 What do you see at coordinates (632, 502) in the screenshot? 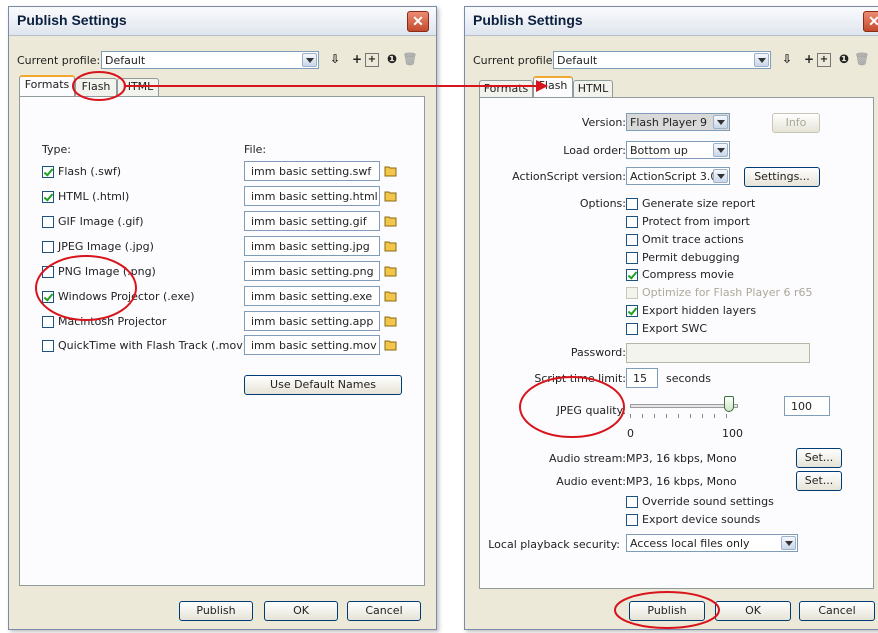
I see `override-sound-checkbox` at bounding box center [632, 502].